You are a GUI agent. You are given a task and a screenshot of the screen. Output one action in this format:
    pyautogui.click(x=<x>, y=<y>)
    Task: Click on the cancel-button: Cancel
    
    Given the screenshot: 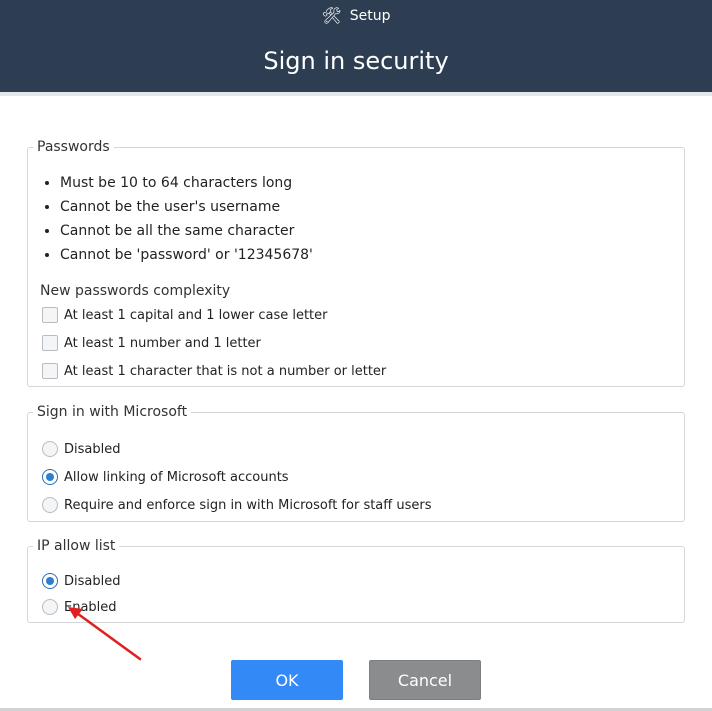 What is the action you would take?
    pyautogui.click(x=425, y=680)
    